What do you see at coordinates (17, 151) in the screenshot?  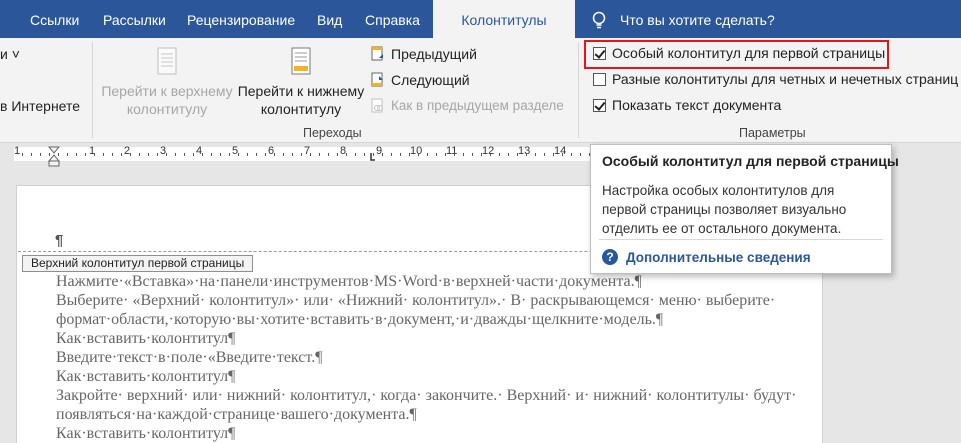 I see `ruler-number: 1` at bounding box center [17, 151].